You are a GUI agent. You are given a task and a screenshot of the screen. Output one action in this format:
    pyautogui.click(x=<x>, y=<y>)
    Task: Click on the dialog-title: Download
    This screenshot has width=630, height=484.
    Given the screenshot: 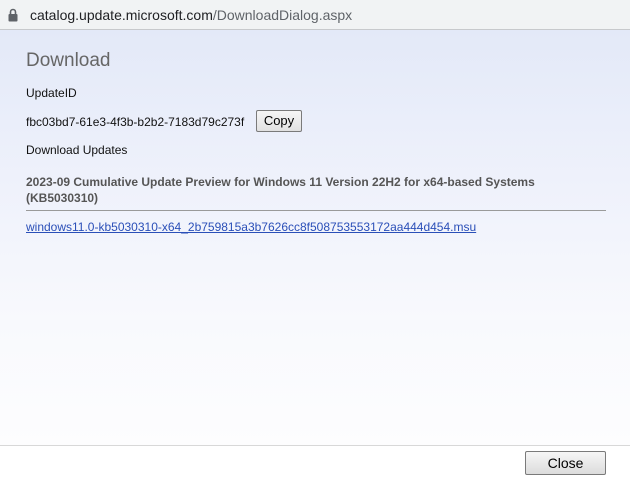 What is the action you would take?
    pyautogui.click(x=68, y=60)
    